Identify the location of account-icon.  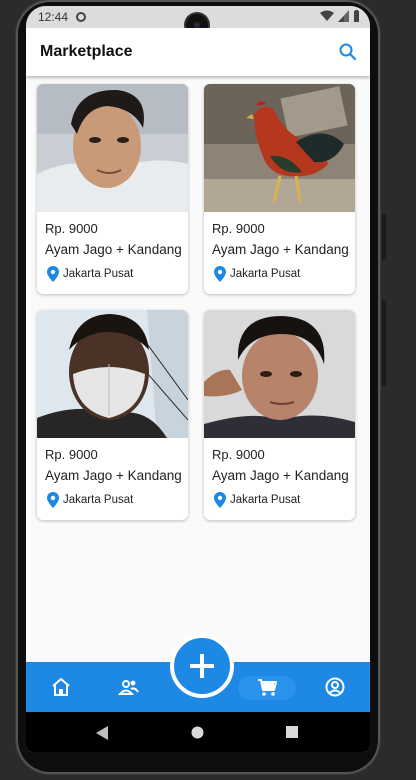
(335, 687).